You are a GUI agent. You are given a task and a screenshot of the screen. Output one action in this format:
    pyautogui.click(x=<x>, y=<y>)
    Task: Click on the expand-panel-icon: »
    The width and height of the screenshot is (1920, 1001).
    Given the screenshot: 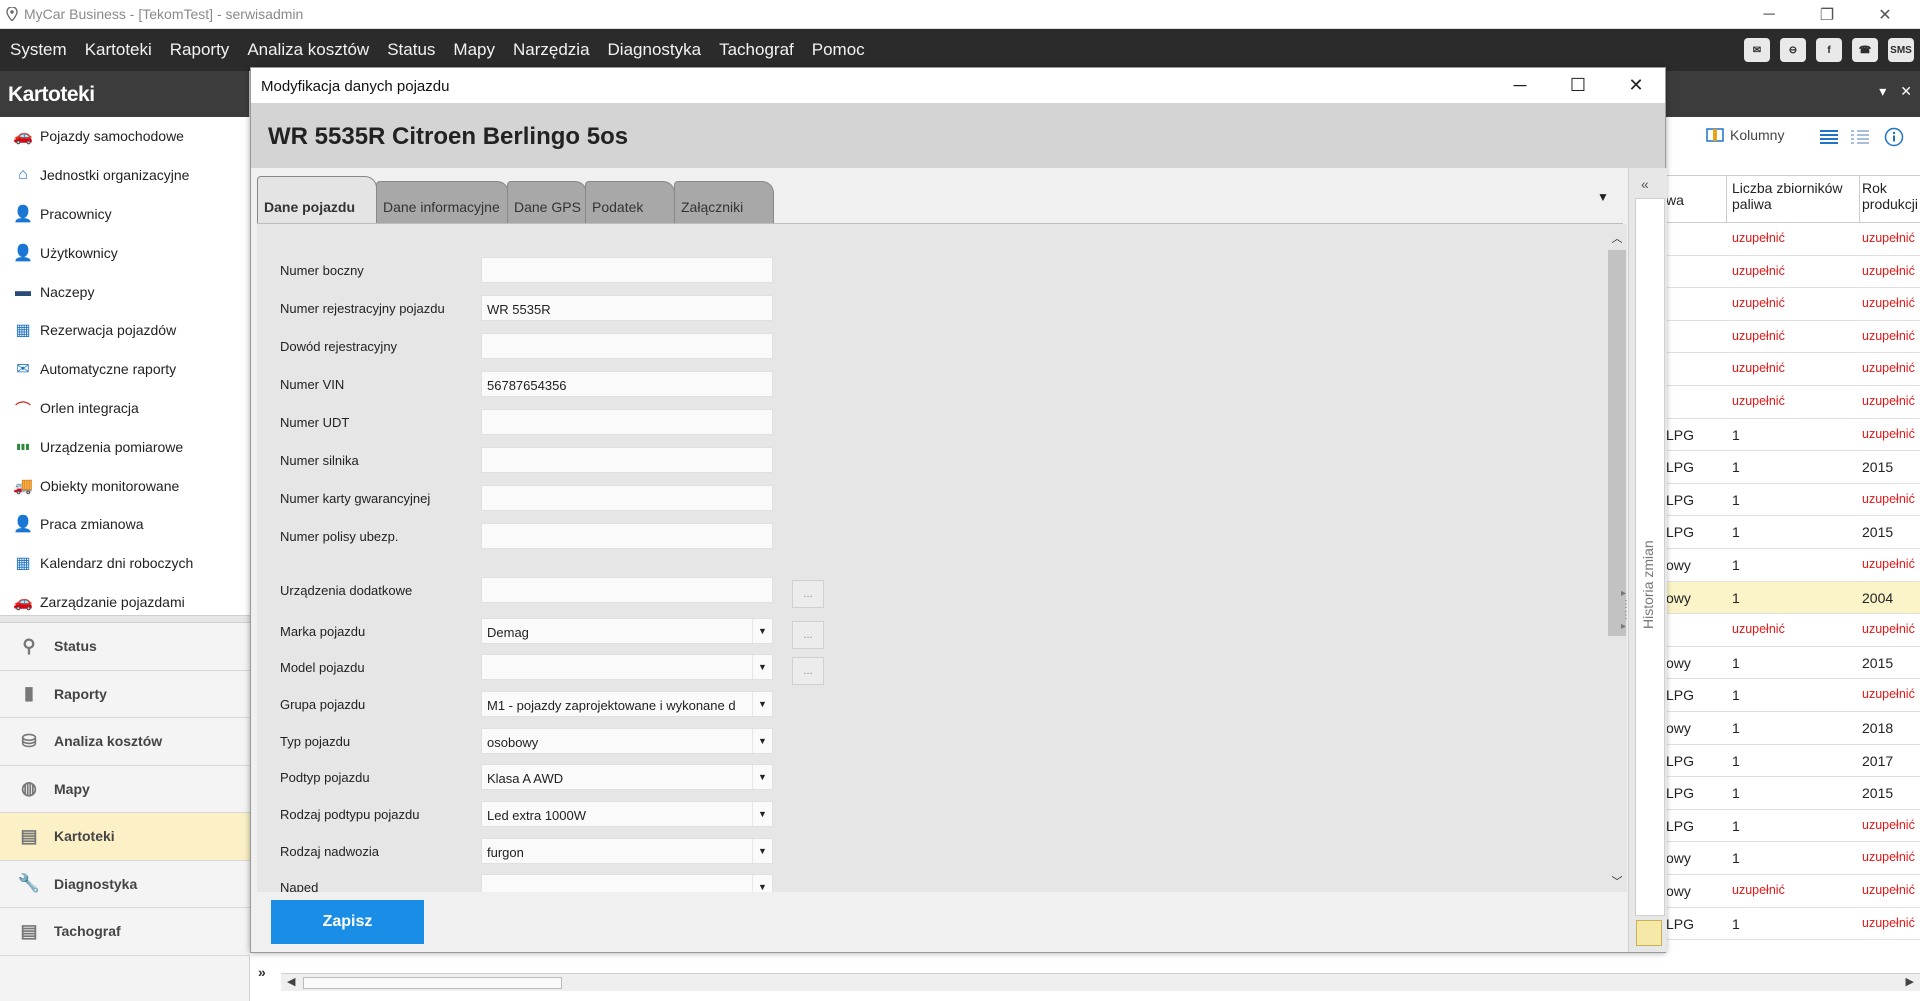 What is the action you would take?
    pyautogui.click(x=262, y=972)
    